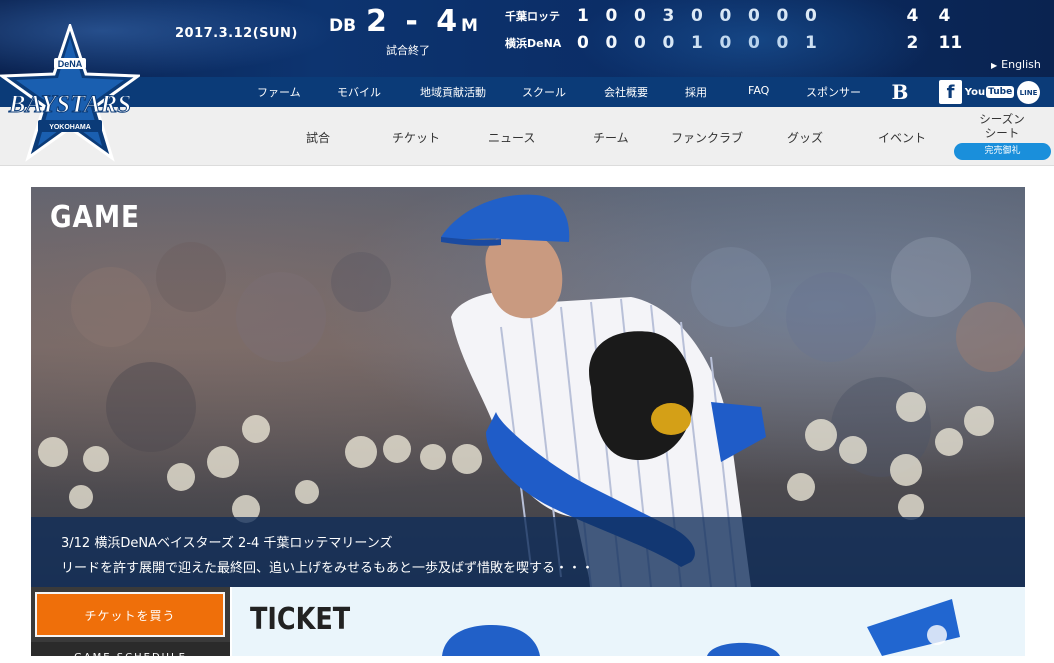 The image size is (1054, 663). What do you see at coordinates (511, 137) in the screenshot?
I see `nav-item-news: ニュース` at bounding box center [511, 137].